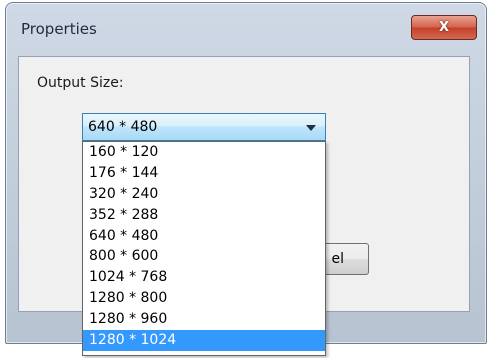 This screenshot has width=487, height=358. Describe the element at coordinates (59, 29) in the screenshot. I see `window-title: Properties` at that location.